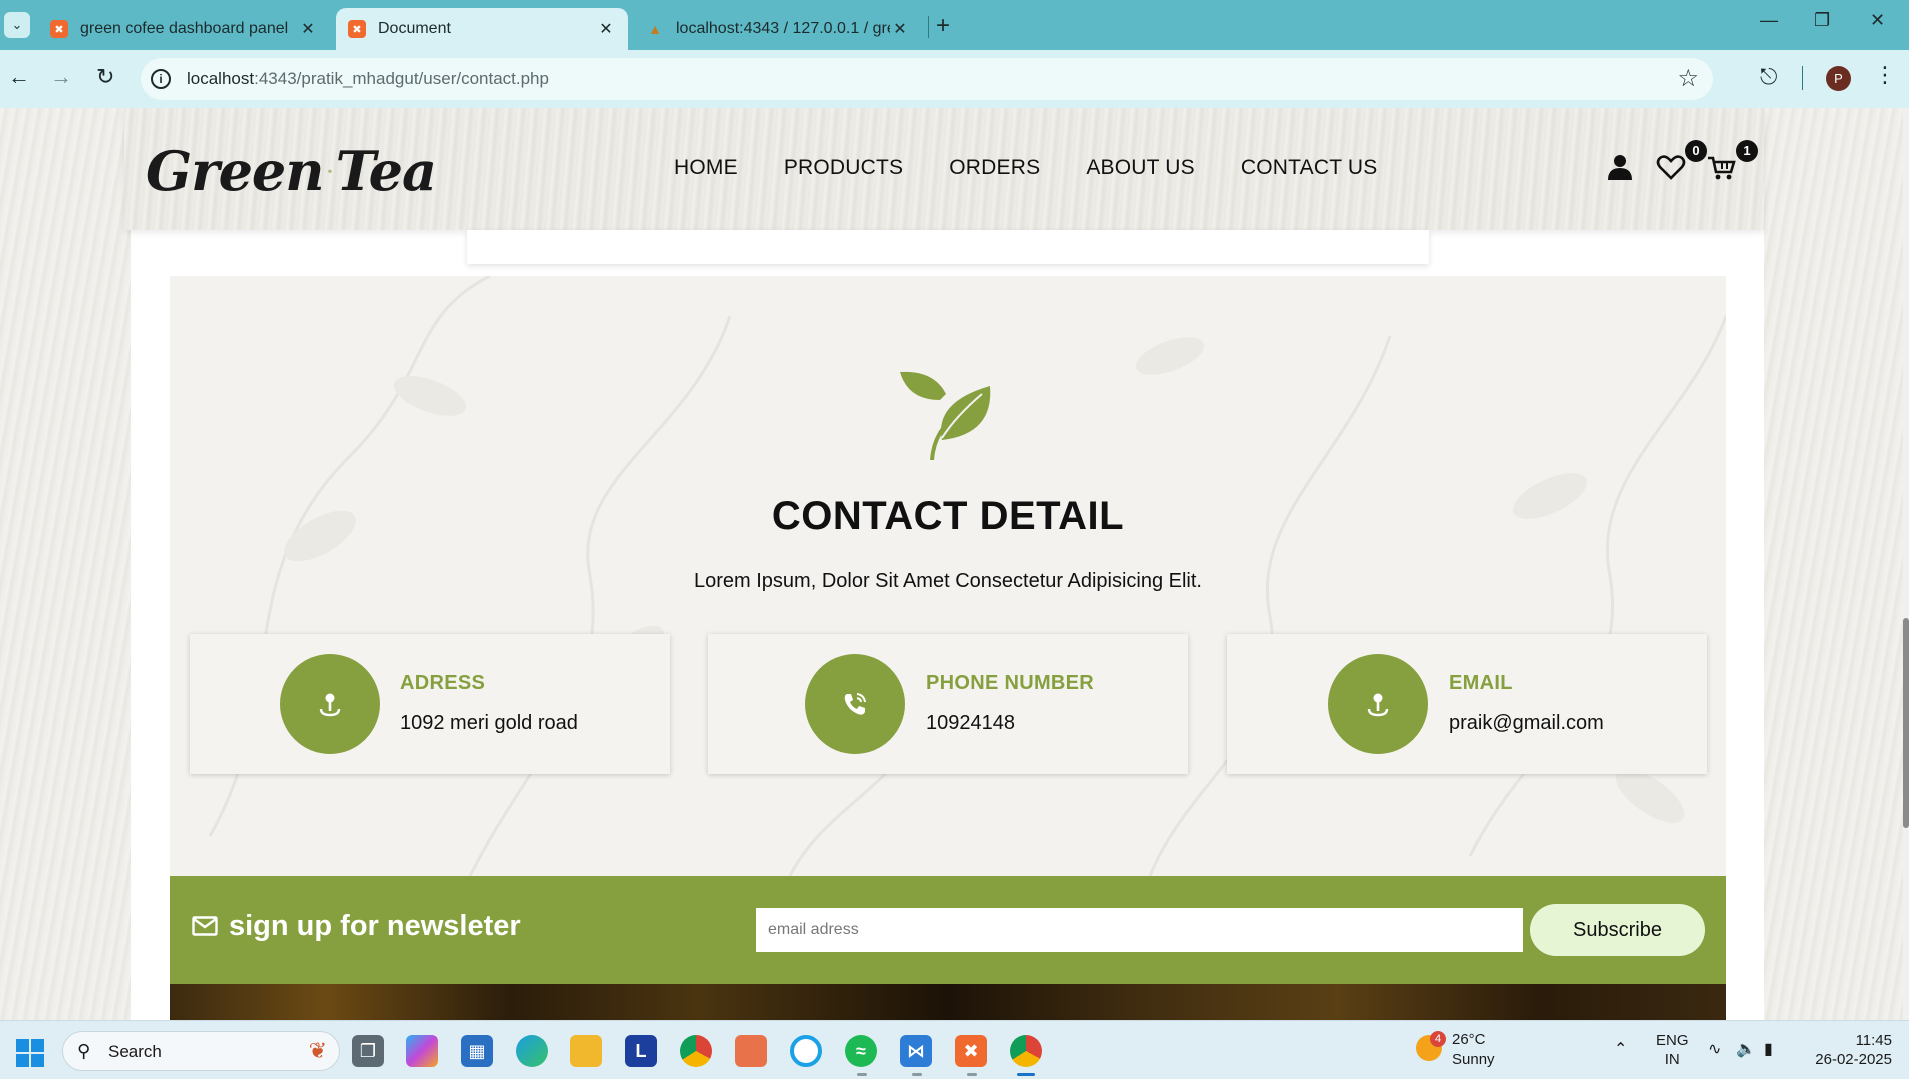 The width and height of the screenshot is (1909, 1079). I want to click on phone-value: 10924148, so click(970, 723).